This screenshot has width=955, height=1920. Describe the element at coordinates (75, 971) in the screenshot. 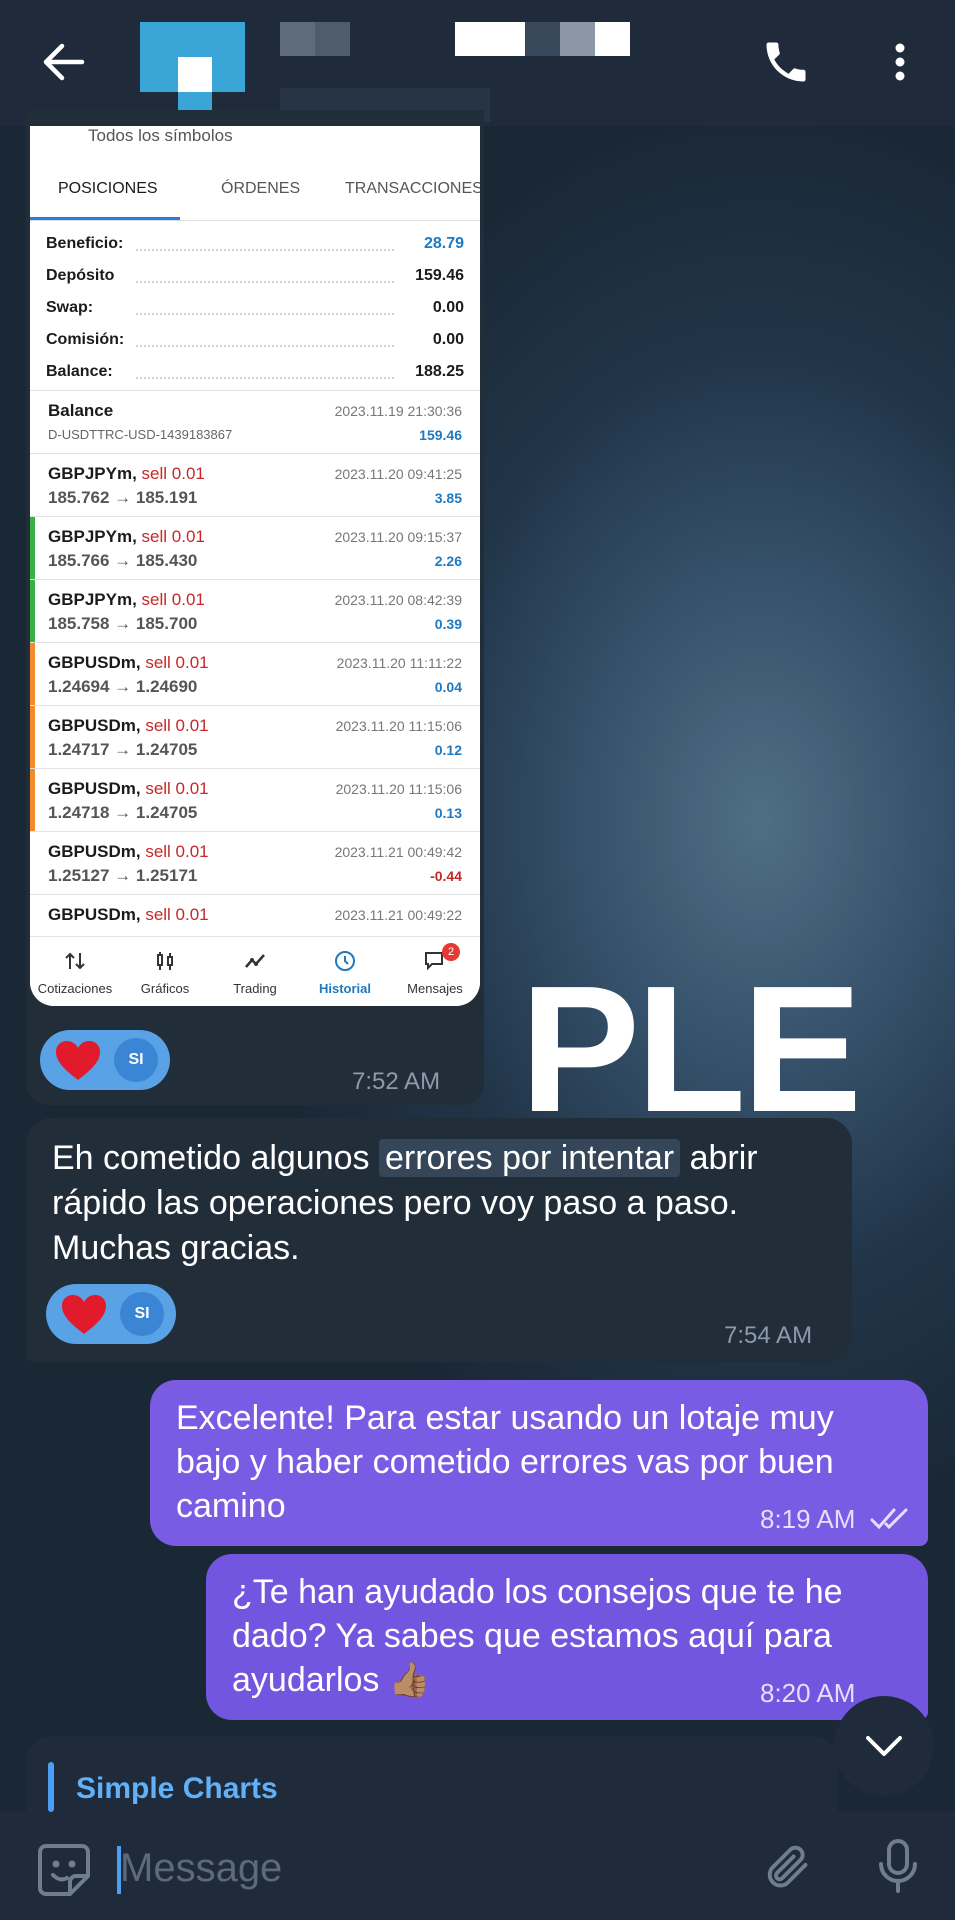

I see `nav-quotes: Cotizaciones` at that location.